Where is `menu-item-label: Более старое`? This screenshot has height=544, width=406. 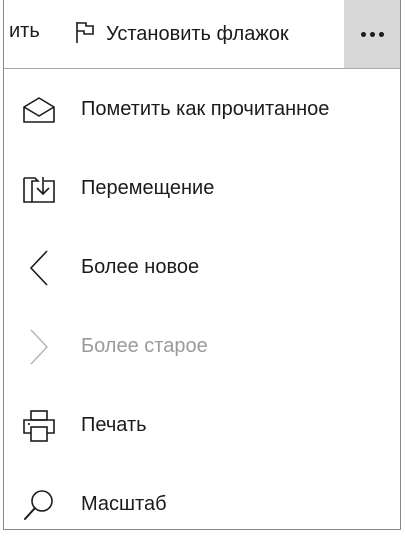 menu-item-label: Более старое is located at coordinates (144, 346).